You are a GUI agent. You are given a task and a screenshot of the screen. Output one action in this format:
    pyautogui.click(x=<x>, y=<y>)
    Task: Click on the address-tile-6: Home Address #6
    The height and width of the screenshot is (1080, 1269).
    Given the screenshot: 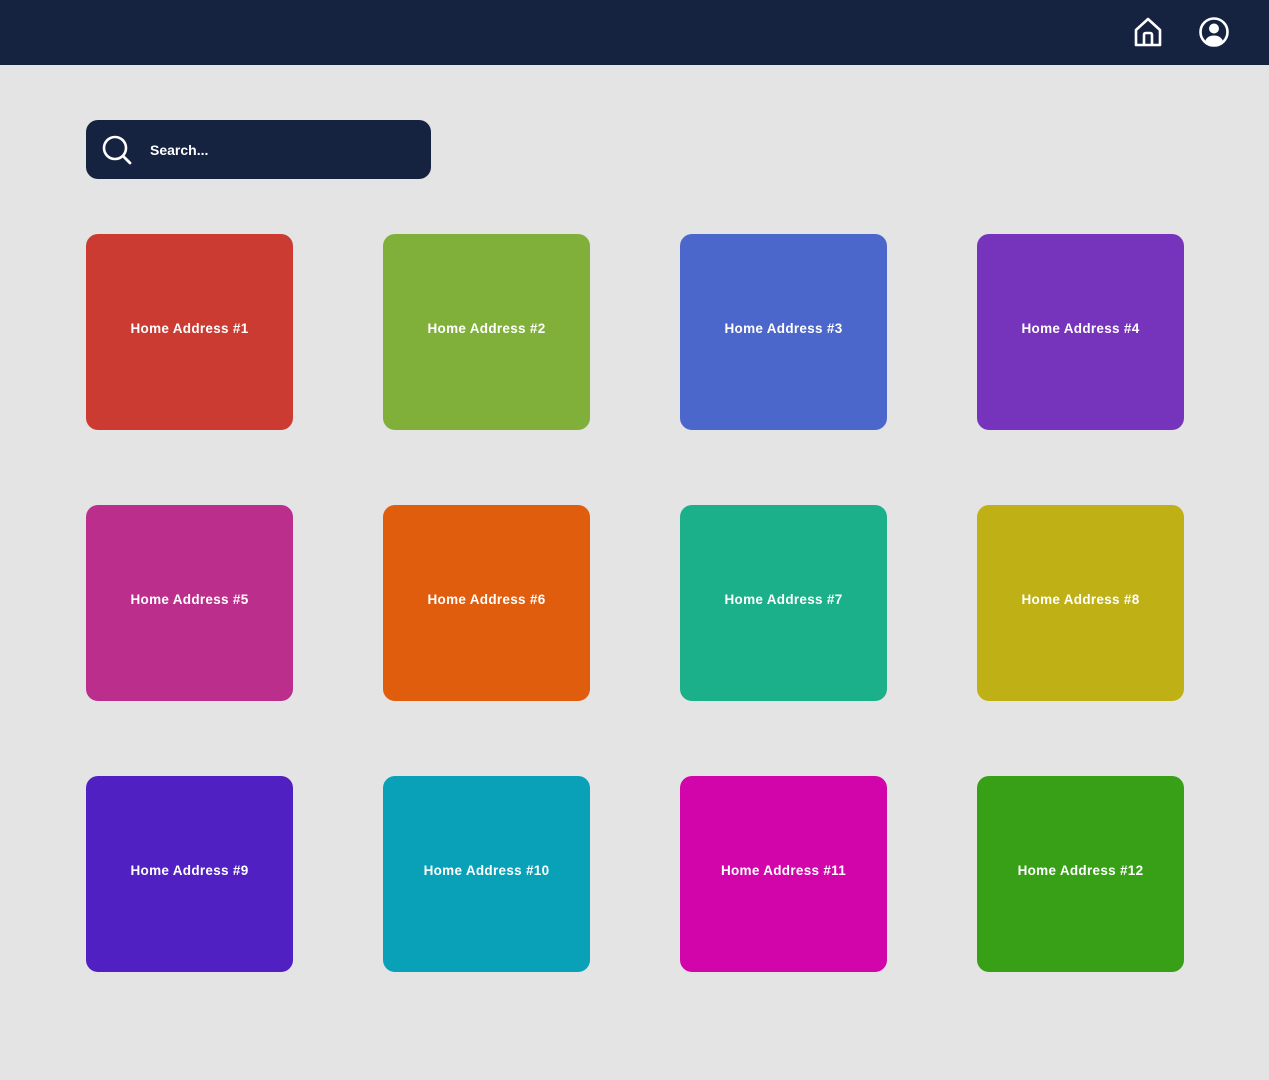 What is the action you would take?
    pyautogui.click(x=486, y=603)
    